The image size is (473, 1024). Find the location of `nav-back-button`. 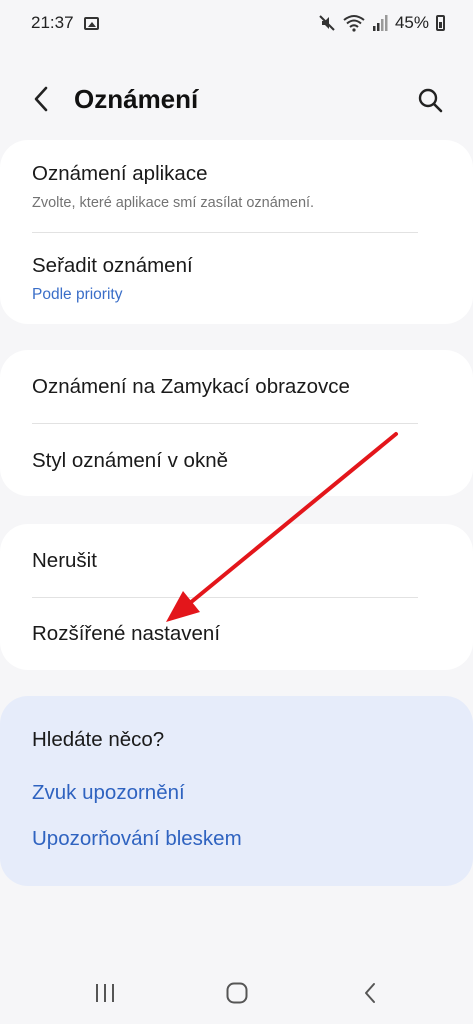

nav-back-button is located at coordinates (370, 993).